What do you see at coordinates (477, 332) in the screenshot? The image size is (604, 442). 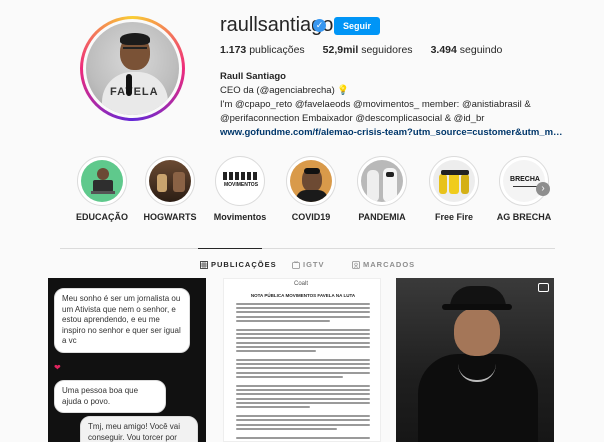 I see `video-person-face` at bounding box center [477, 332].